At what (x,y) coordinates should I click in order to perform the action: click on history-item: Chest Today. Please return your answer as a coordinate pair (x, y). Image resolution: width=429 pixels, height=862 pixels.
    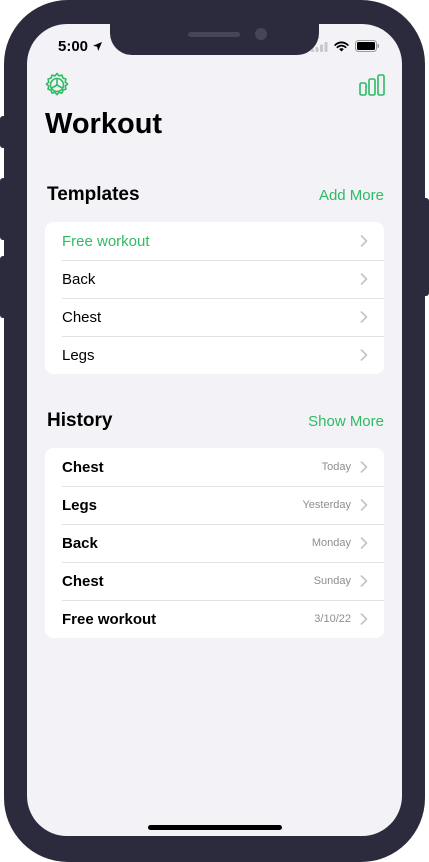
    Looking at the image, I should click on (214, 467).